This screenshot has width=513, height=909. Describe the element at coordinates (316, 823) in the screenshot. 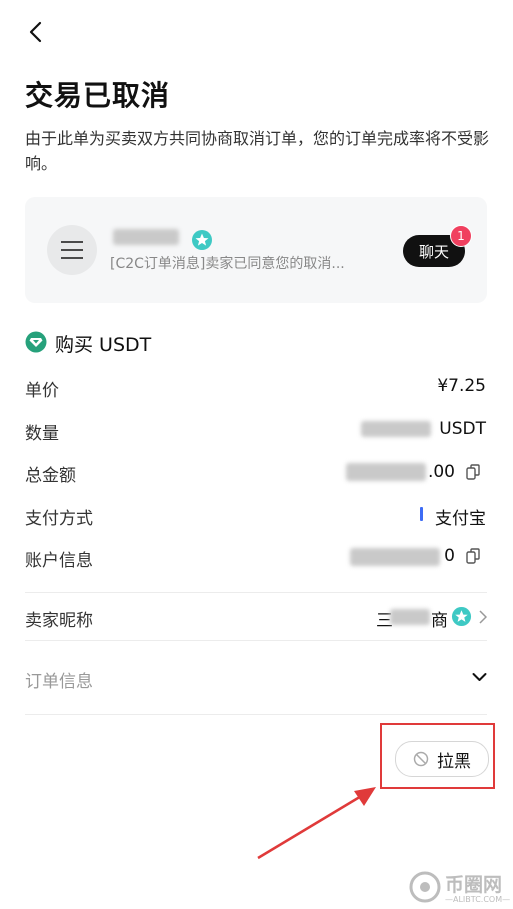

I see `annotation-arrow` at that location.